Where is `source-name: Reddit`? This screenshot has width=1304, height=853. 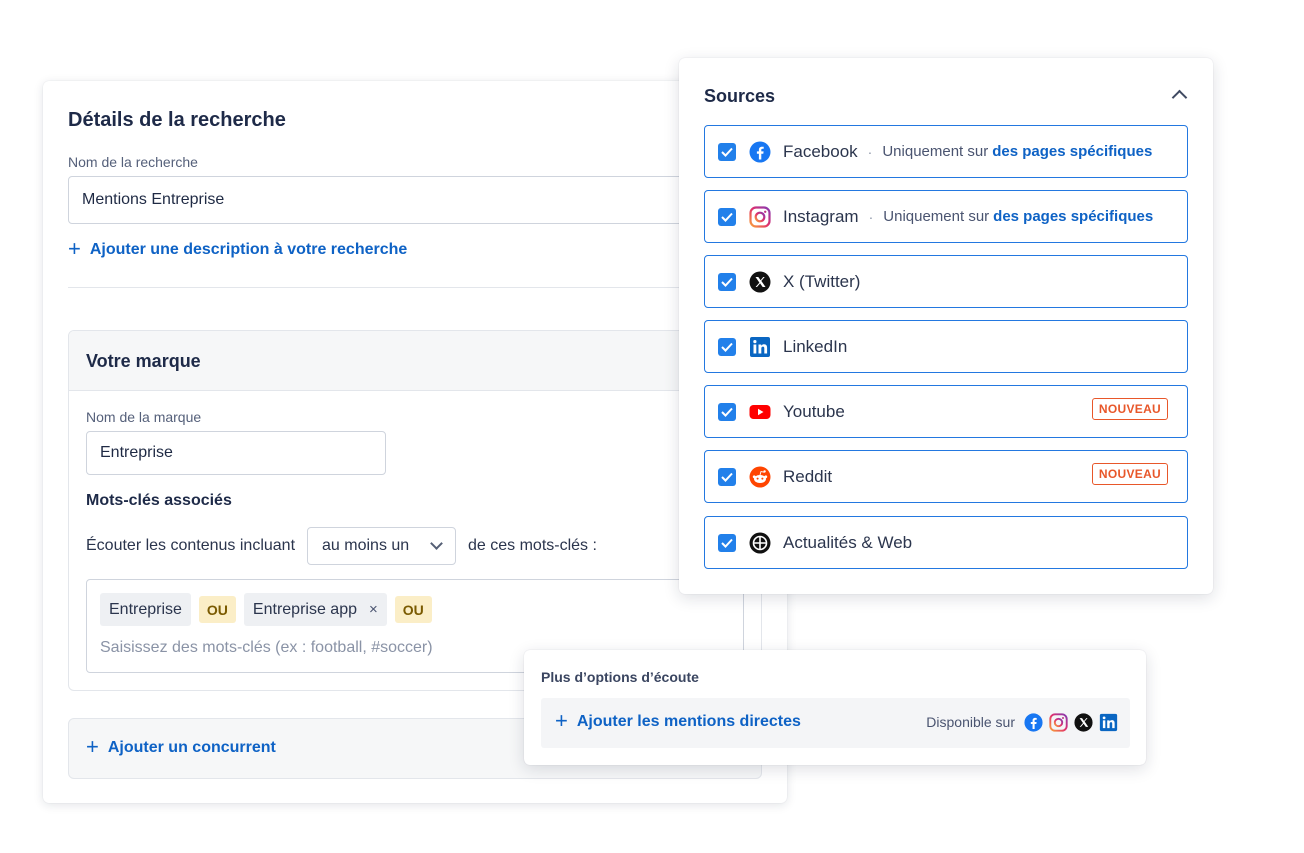 source-name: Reddit is located at coordinates (808, 476).